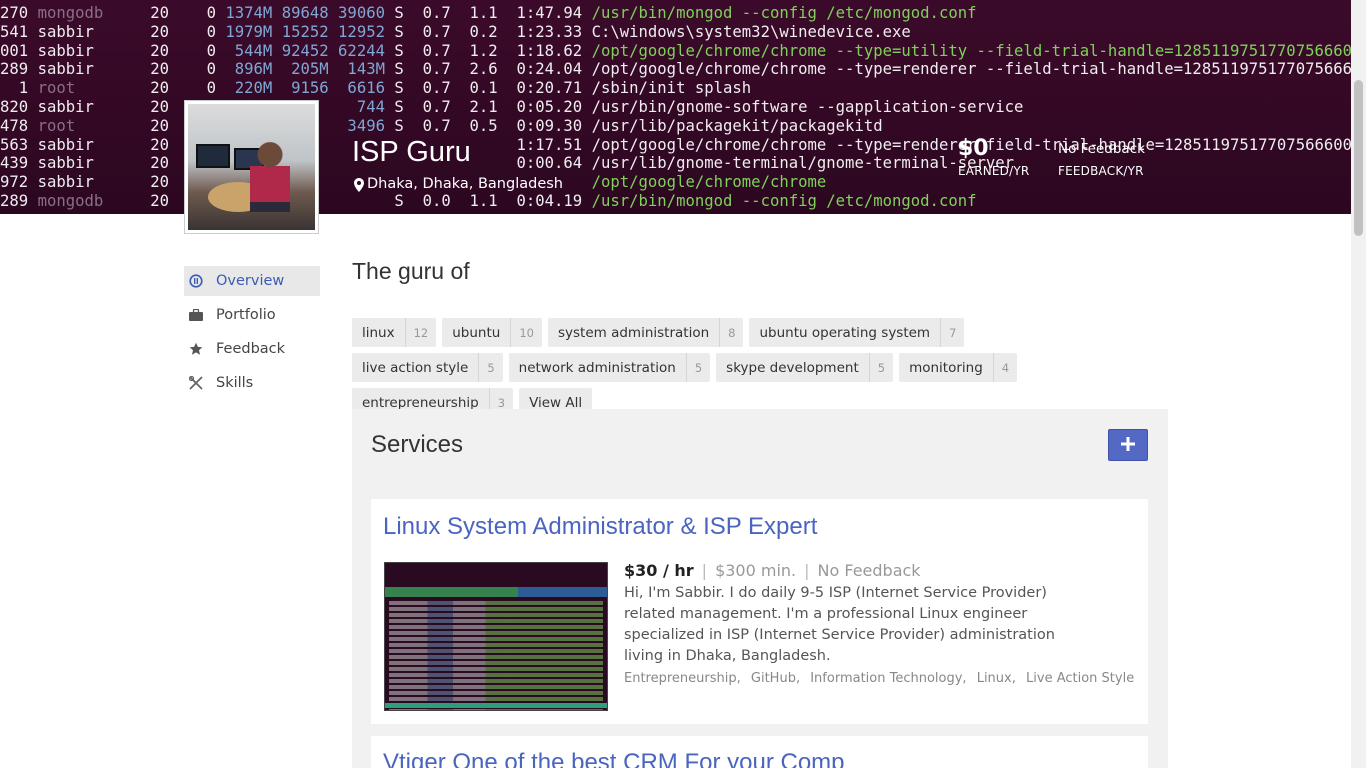 The height and width of the screenshot is (768, 1366). I want to click on avatar, so click(251, 167).